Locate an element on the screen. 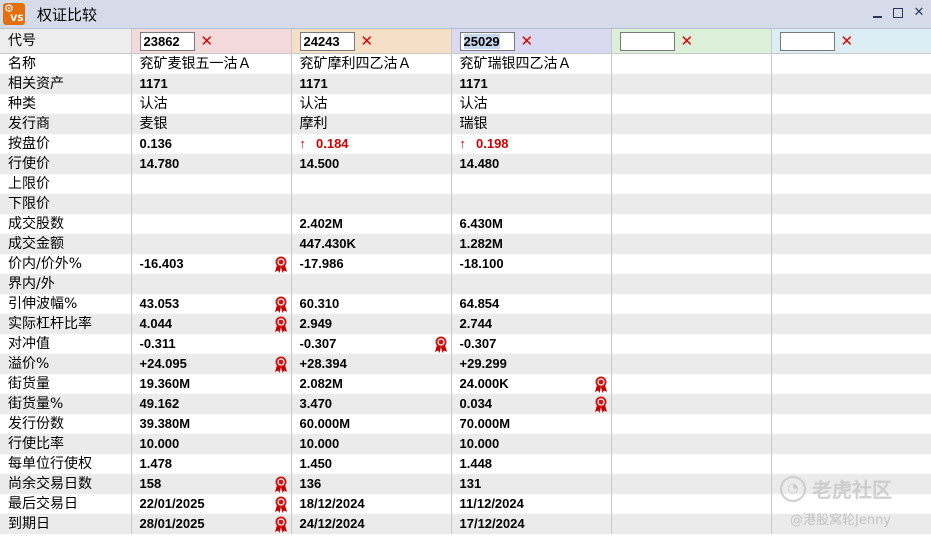 The width and height of the screenshot is (931, 539). maximize-icon is located at coordinates (898, 13).